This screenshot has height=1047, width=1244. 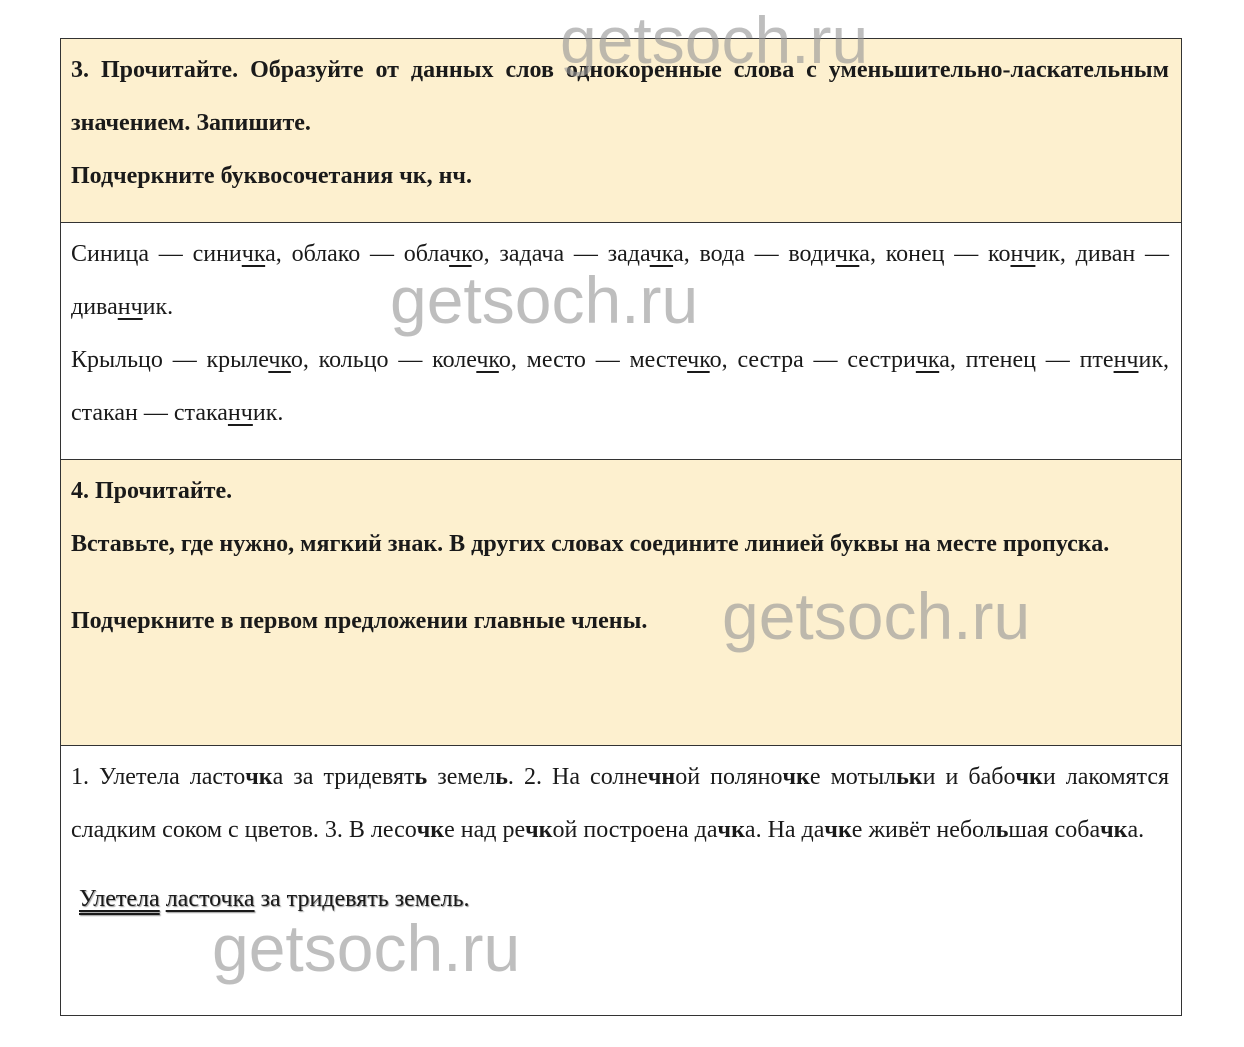 I want to click on parse-rest: за тридевять земель., so click(x=362, y=899).